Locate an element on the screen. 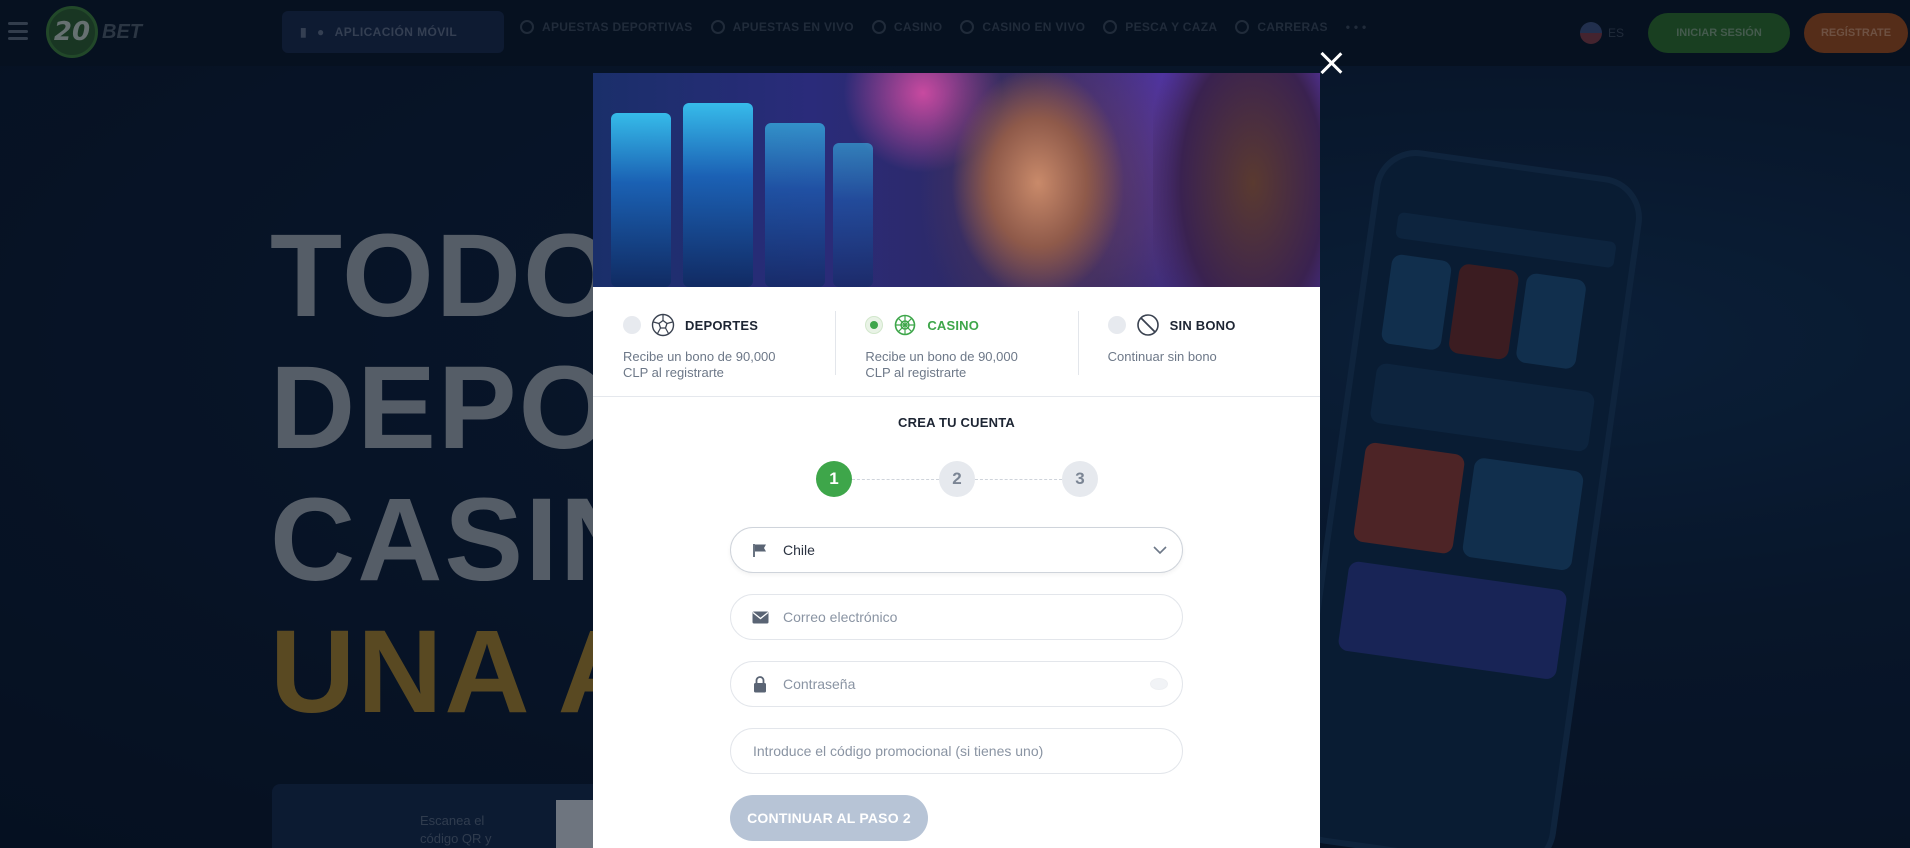  flag-icon is located at coordinates (760, 550).